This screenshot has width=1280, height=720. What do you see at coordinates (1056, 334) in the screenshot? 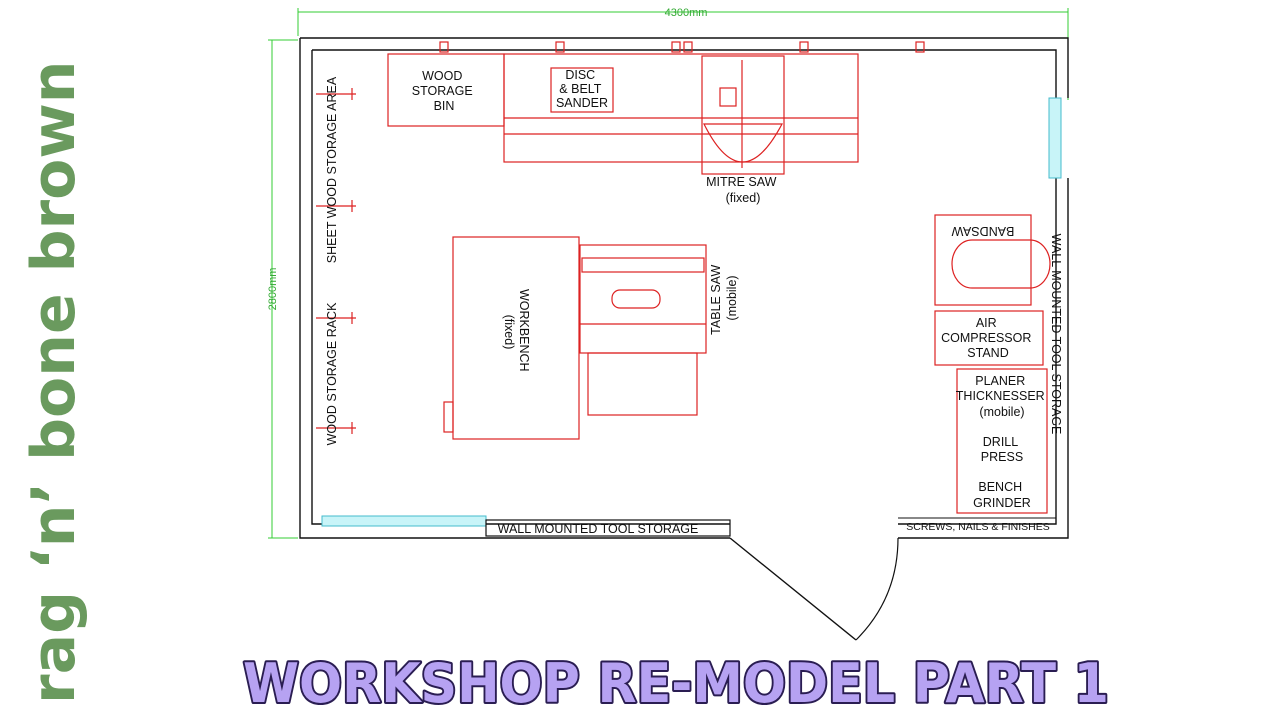
I see `label-wall-tool-storage-right: WALL MOUNTED TOOL STORAGE` at bounding box center [1056, 334].